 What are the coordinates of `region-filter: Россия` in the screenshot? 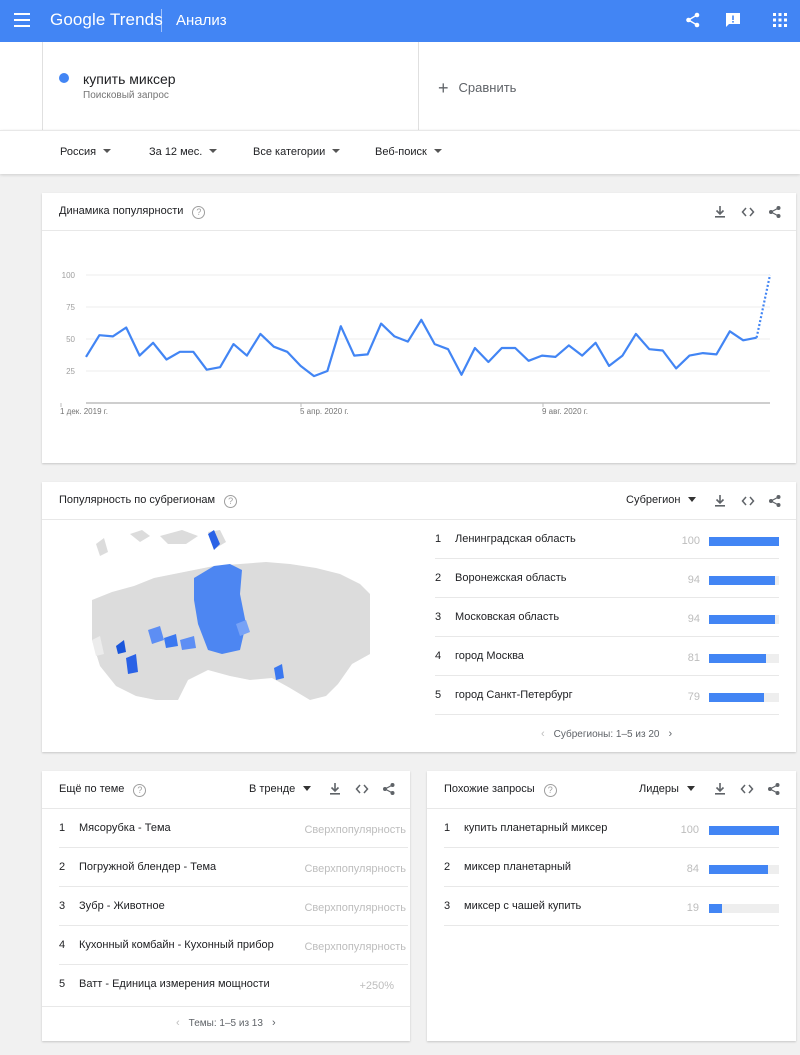 It's located at (86, 152).